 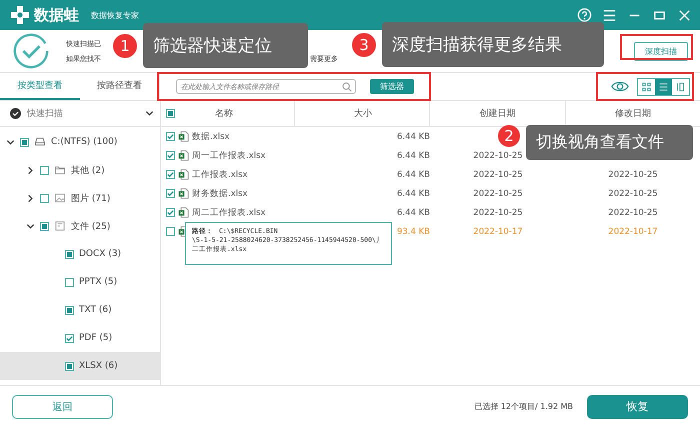 I want to click on tree-item: PDF (5), so click(x=80, y=338).